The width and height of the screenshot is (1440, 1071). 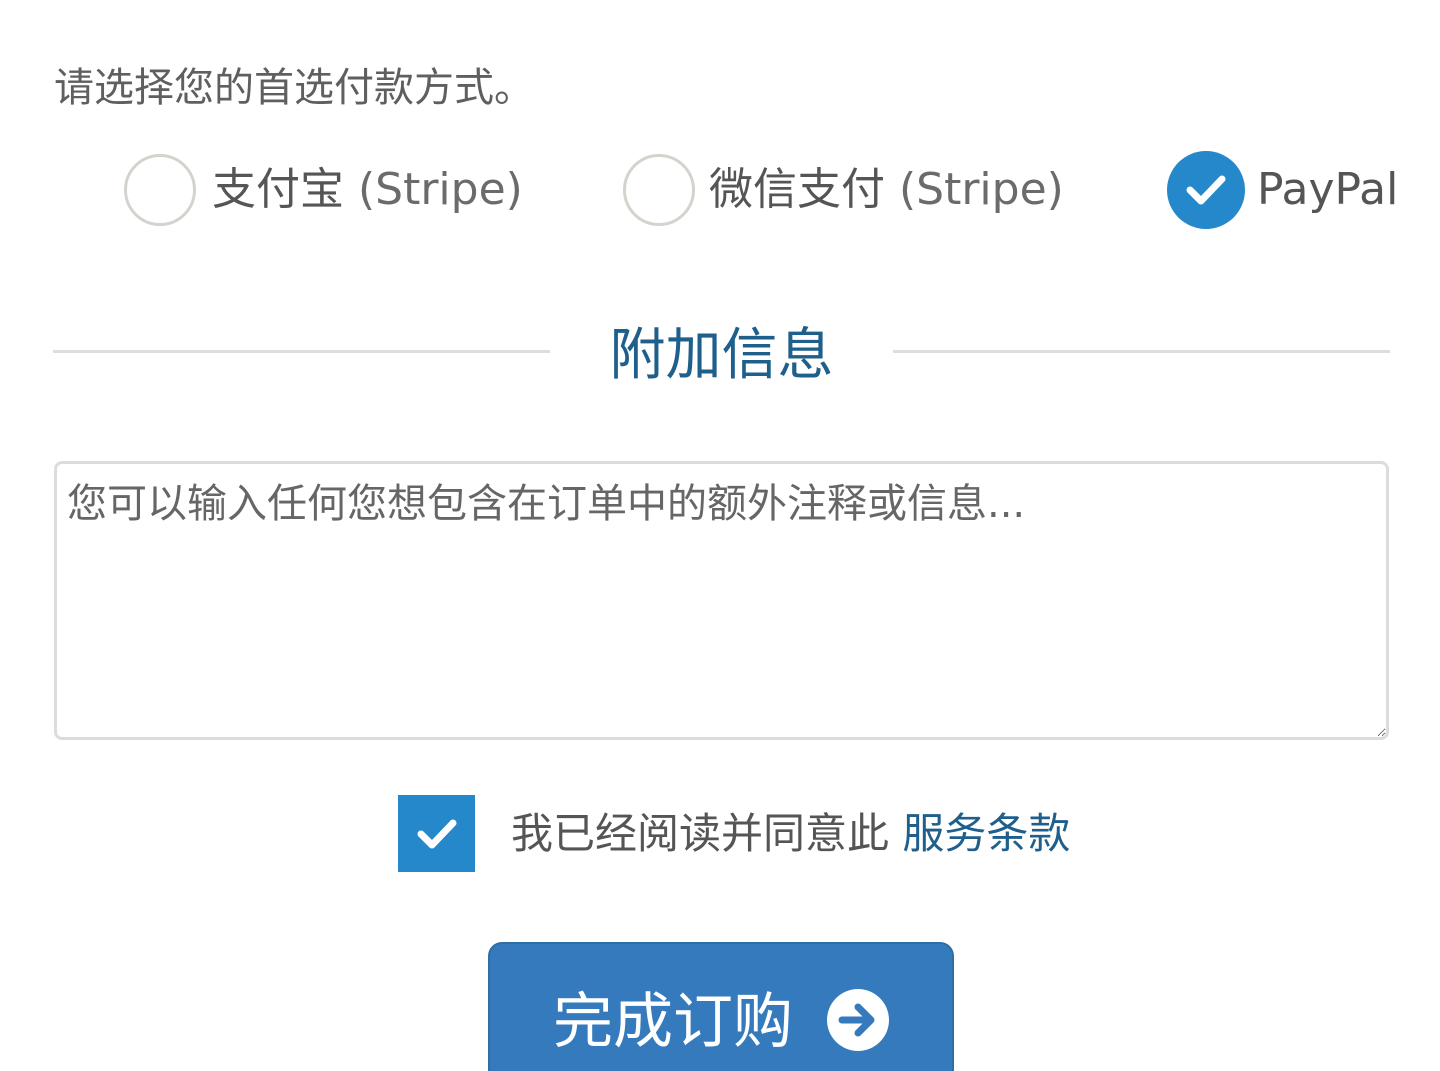 What do you see at coordinates (294, 88) in the screenshot?
I see `payment-method-prompt: 请选择您的首选付款方式。` at bounding box center [294, 88].